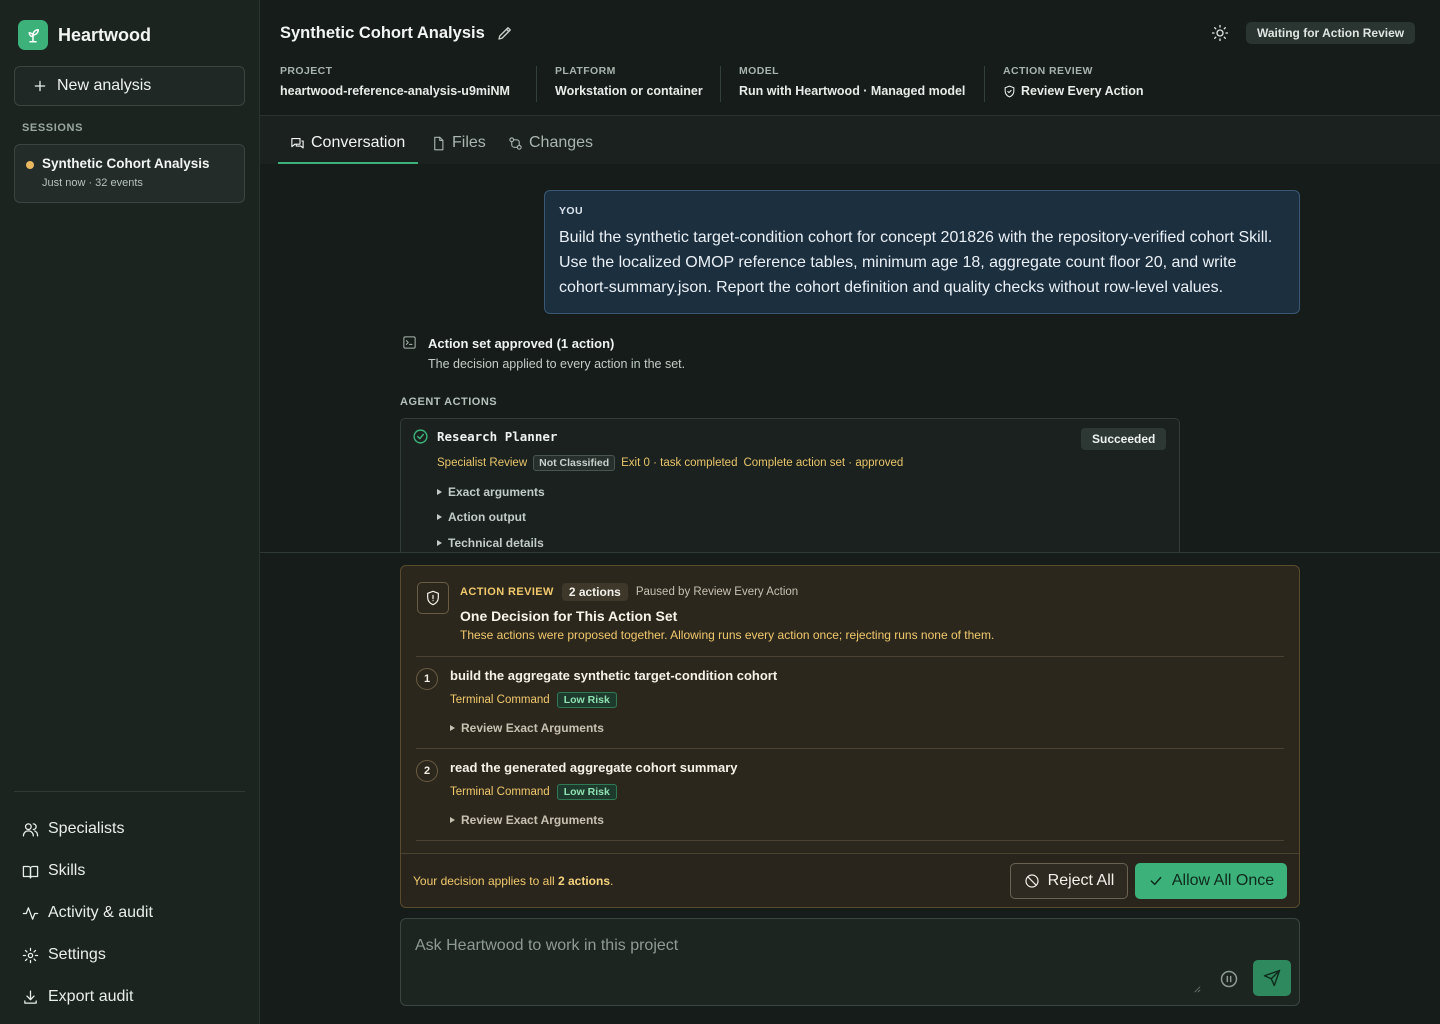 This screenshot has width=1440, height=1024. Describe the element at coordinates (33, 35) in the screenshot. I see `heartwood-logo-icon` at that location.